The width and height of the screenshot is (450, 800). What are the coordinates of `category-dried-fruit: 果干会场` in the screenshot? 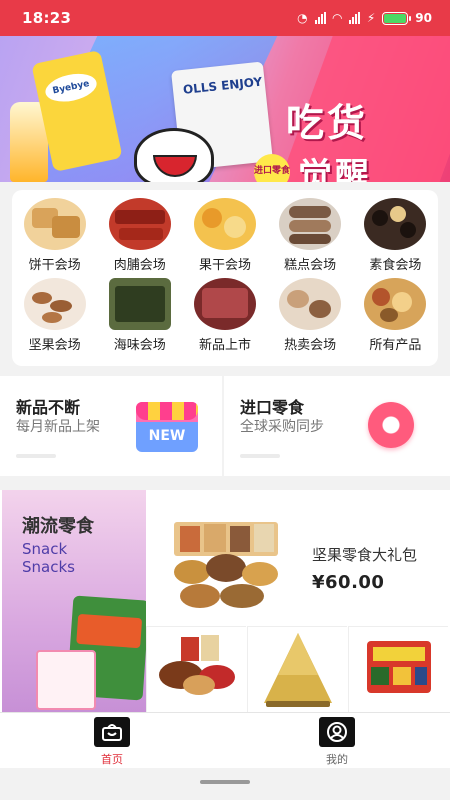 It's located at (225, 238).